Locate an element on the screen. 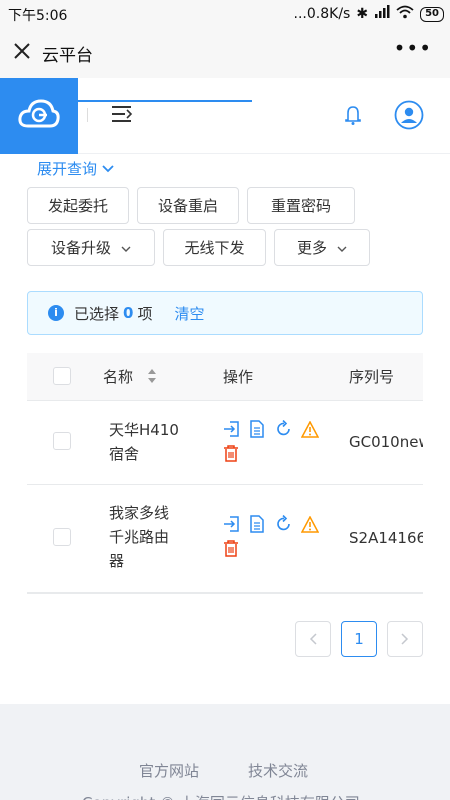  more-button-label: 更多 is located at coordinates (311, 248).